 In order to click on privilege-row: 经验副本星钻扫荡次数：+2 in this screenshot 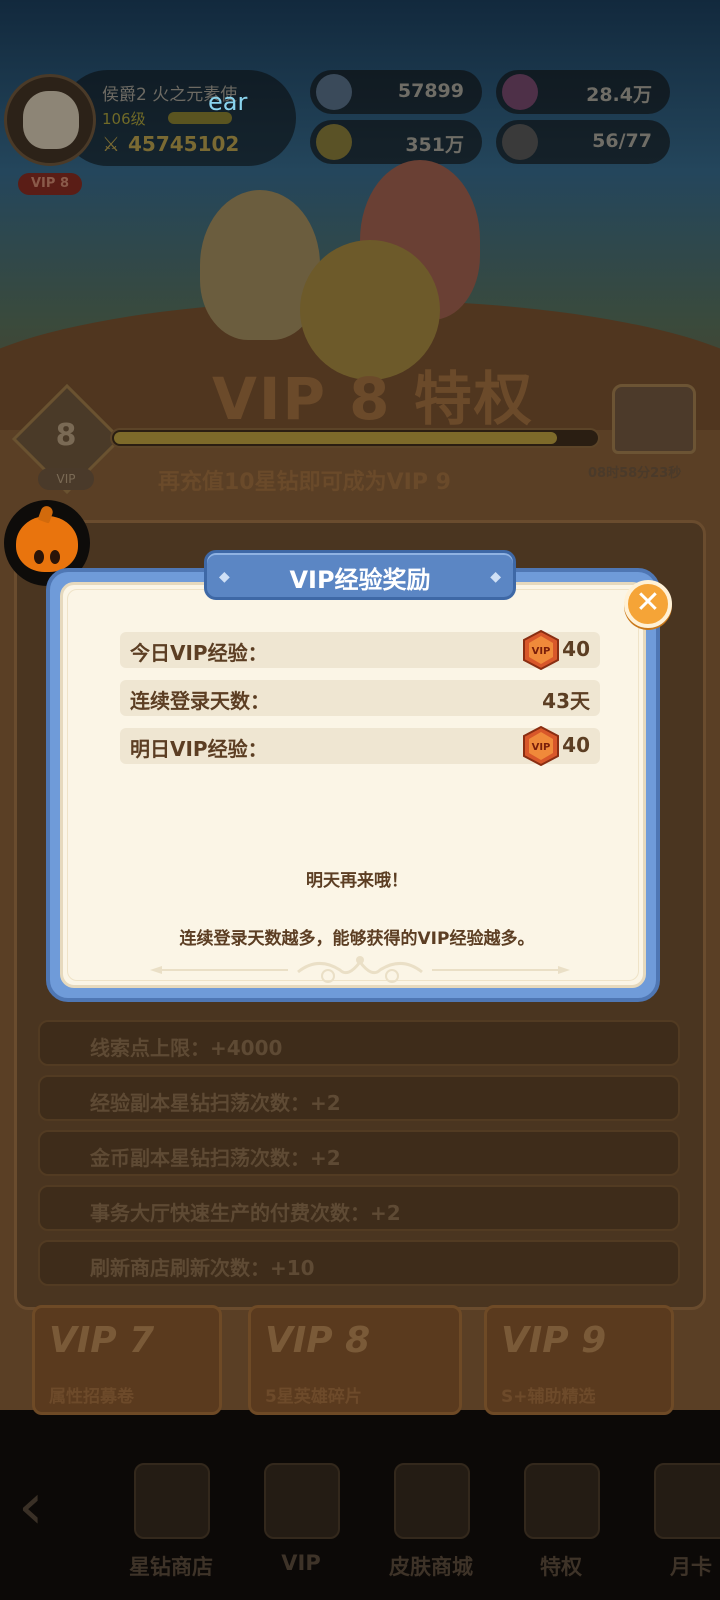, I will do `click(359, 1098)`.